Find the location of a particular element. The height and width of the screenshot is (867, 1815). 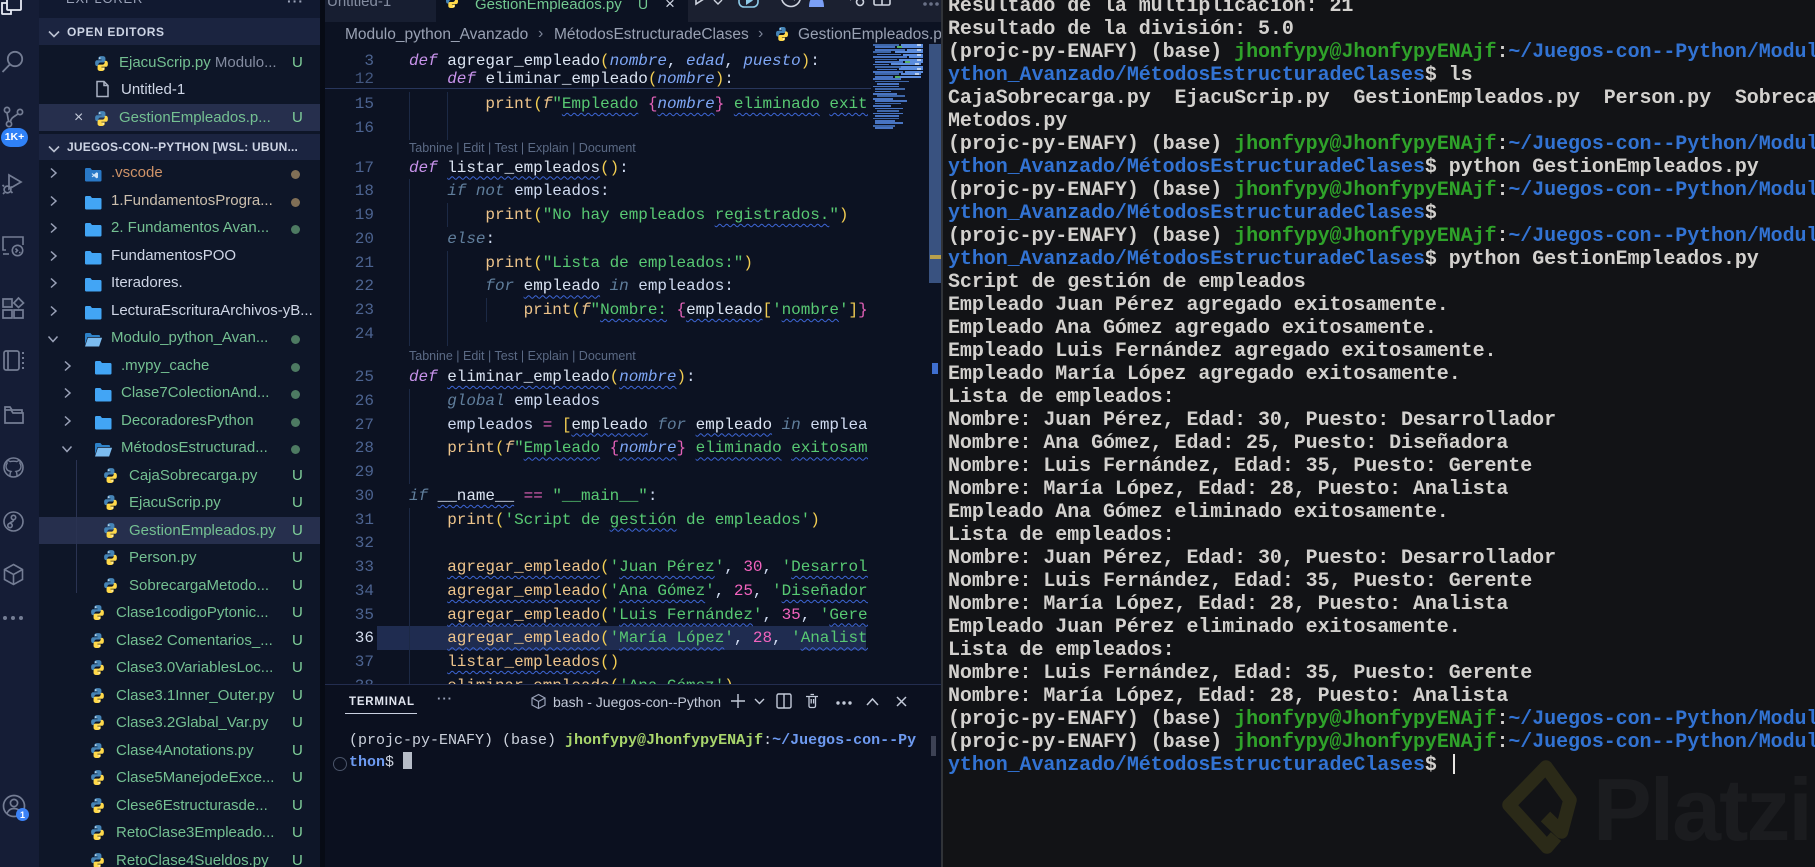

svg-text: 1 is located at coordinates (22, 815).